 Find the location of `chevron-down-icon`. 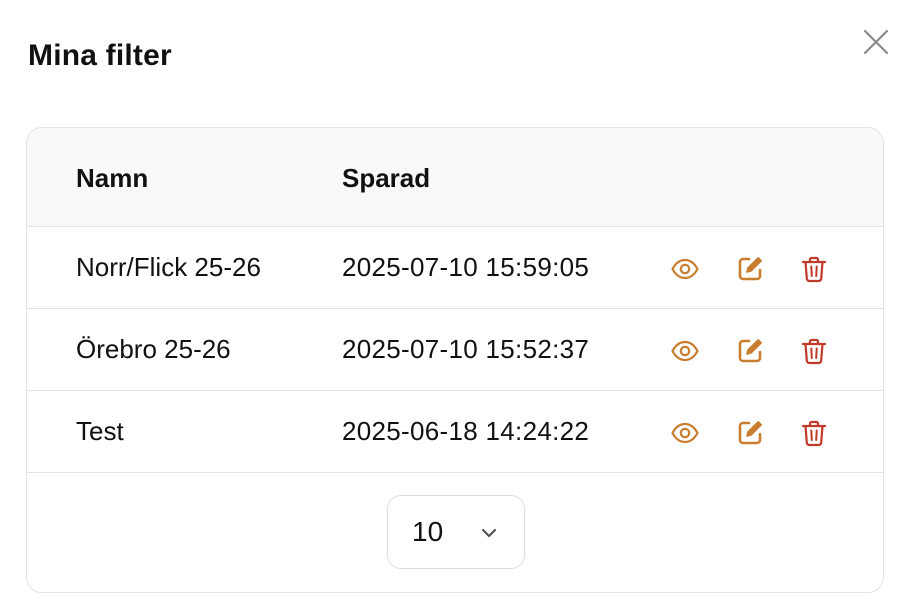

chevron-down-icon is located at coordinates (489, 533).